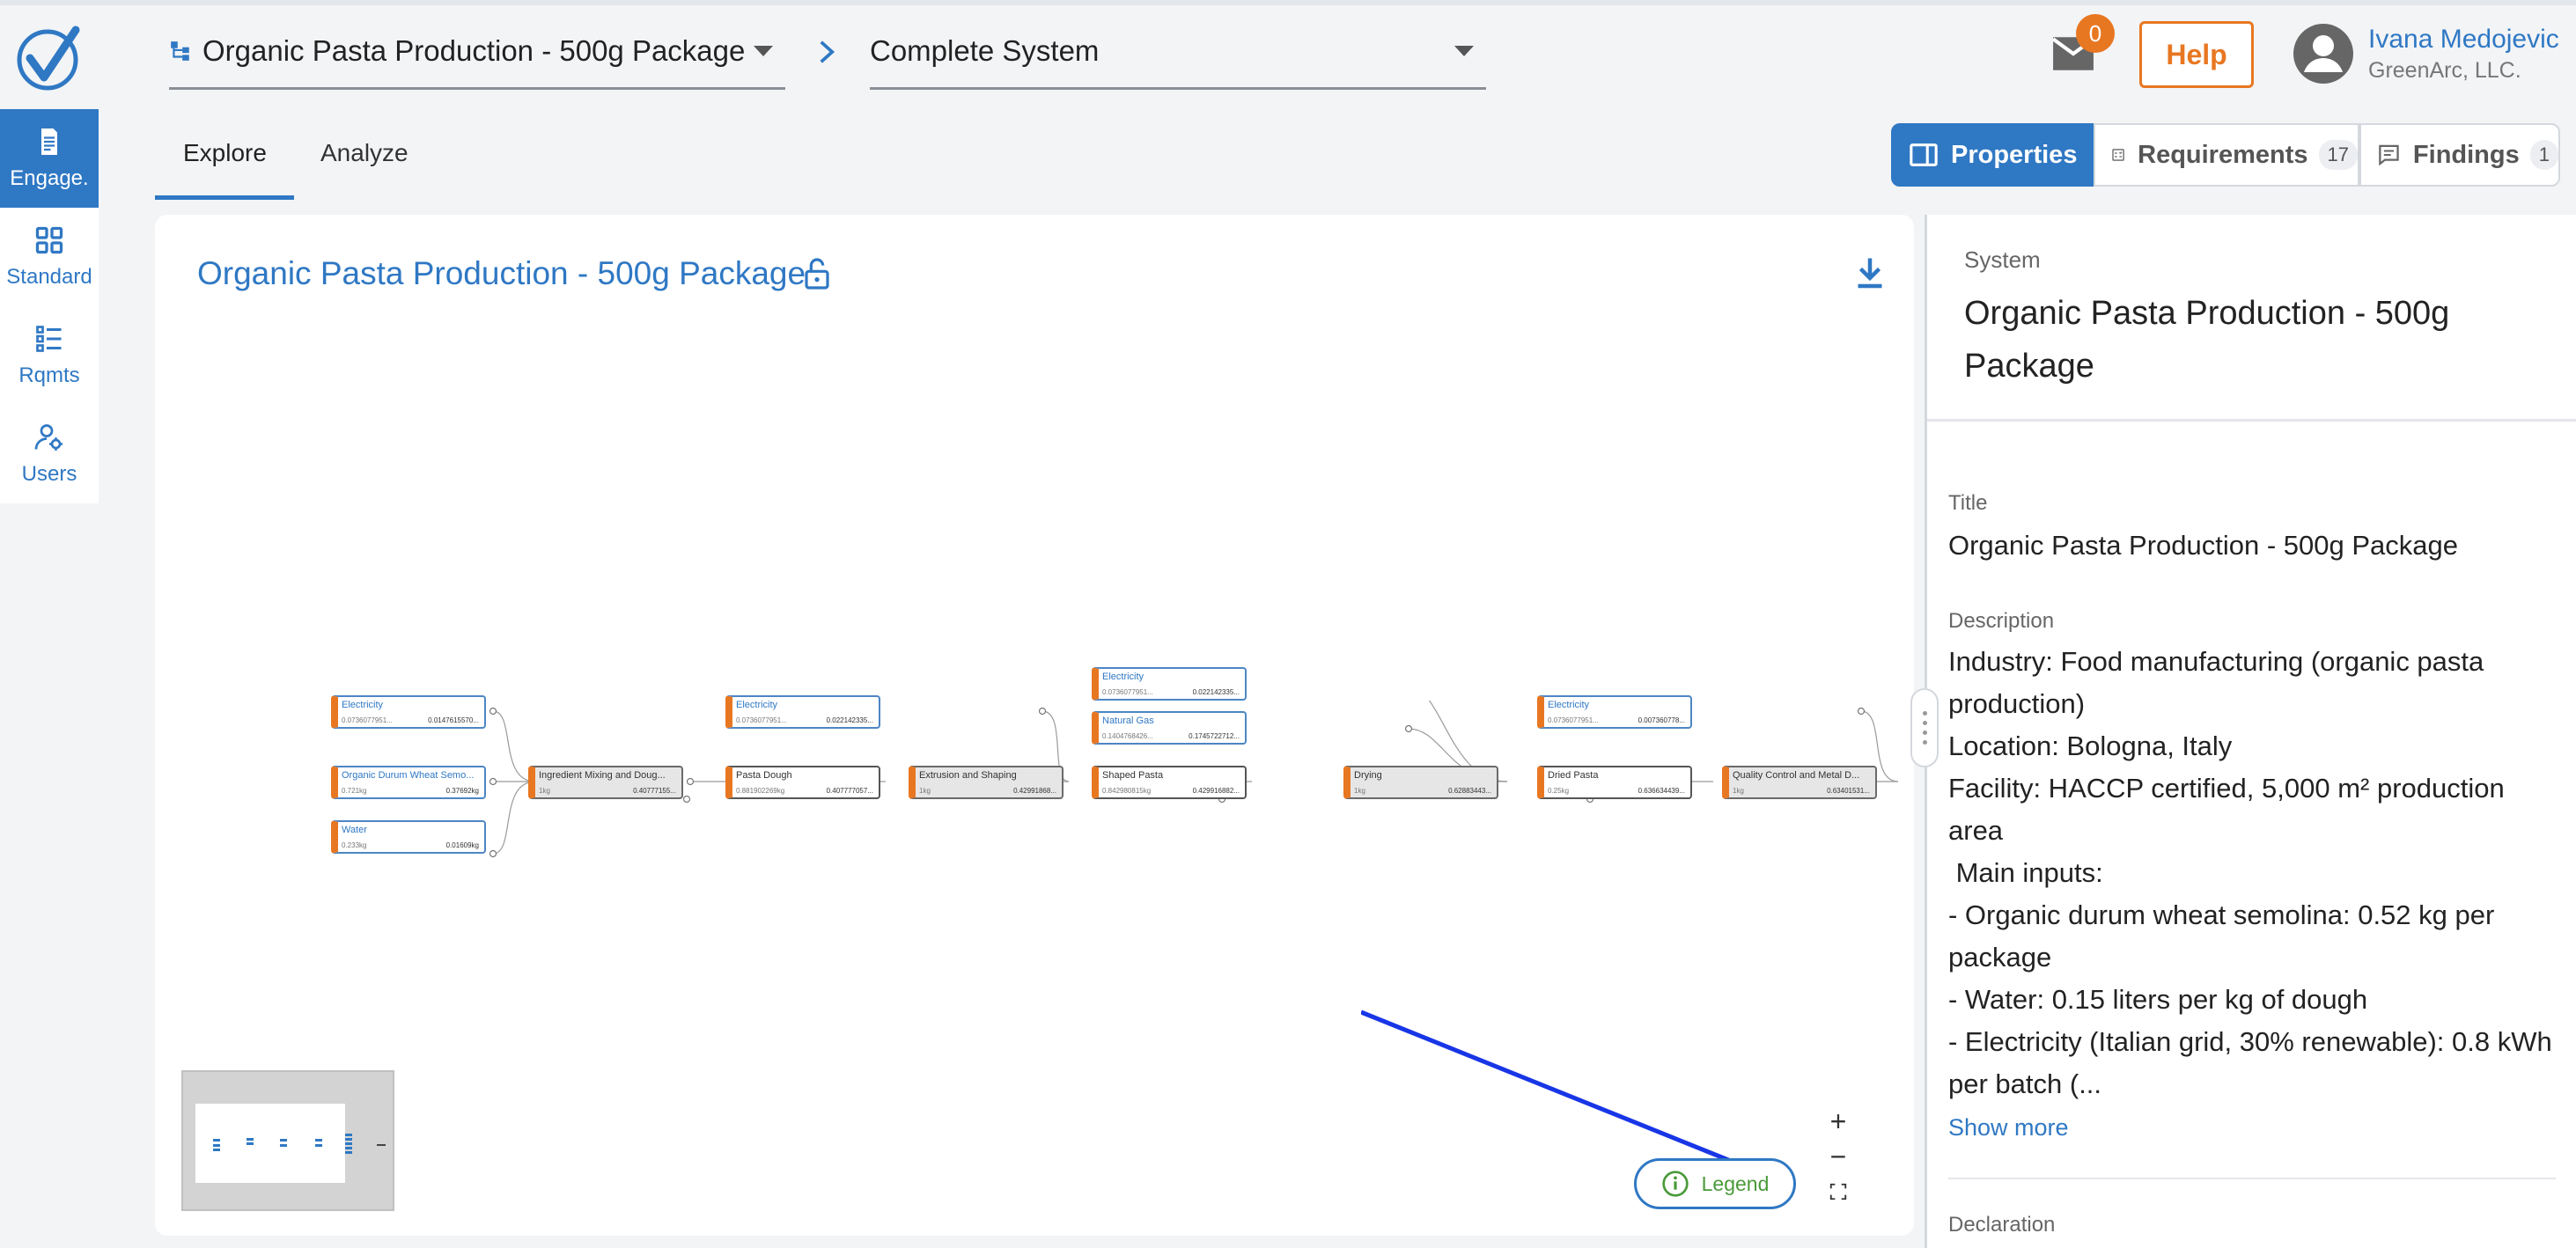 The height and width of the screenshot is (1248, 2576). What do you see at coordinates (225, 197) in the screenshot?
I see `active-tab-indicator` at bounding box center [225, 197].